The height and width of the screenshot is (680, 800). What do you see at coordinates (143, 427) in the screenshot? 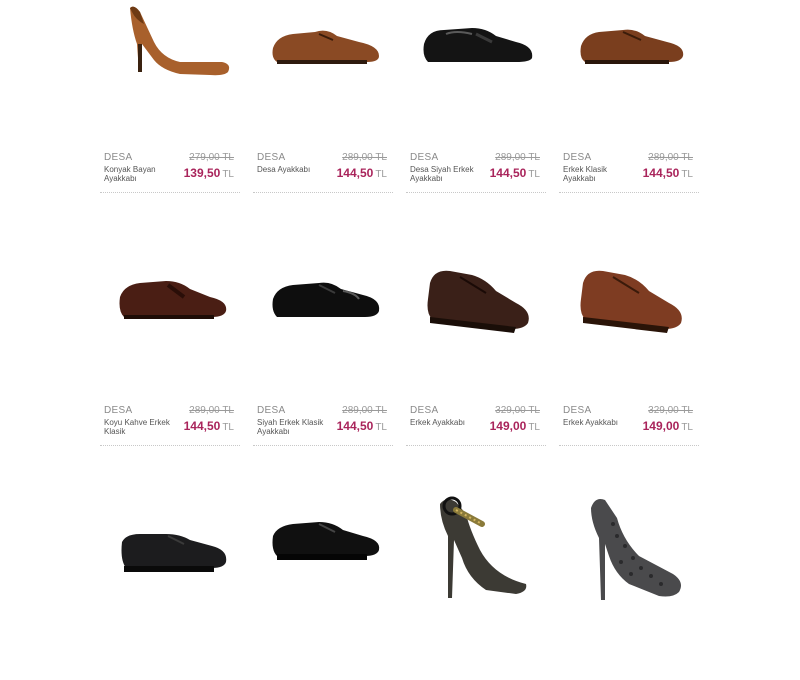
I see `product-name: Koyu Kahve Erkek Klasik` at bounding box center [143, 427].